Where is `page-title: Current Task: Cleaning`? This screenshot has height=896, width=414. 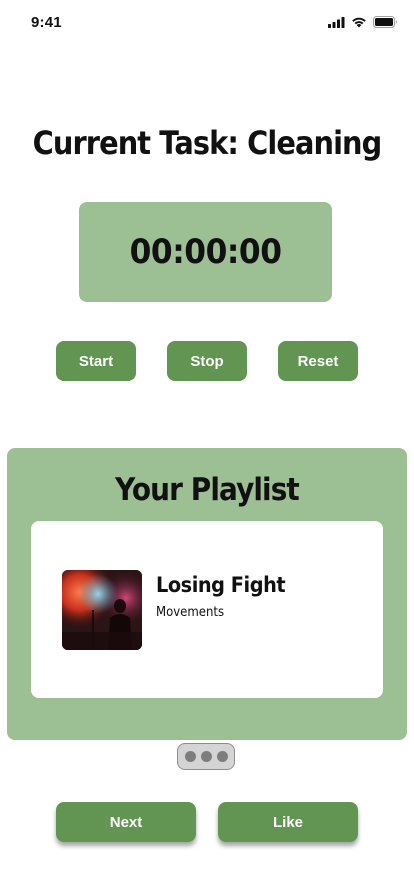 page-title: Current Task: Cleaning is located at coordinates (207, 143).